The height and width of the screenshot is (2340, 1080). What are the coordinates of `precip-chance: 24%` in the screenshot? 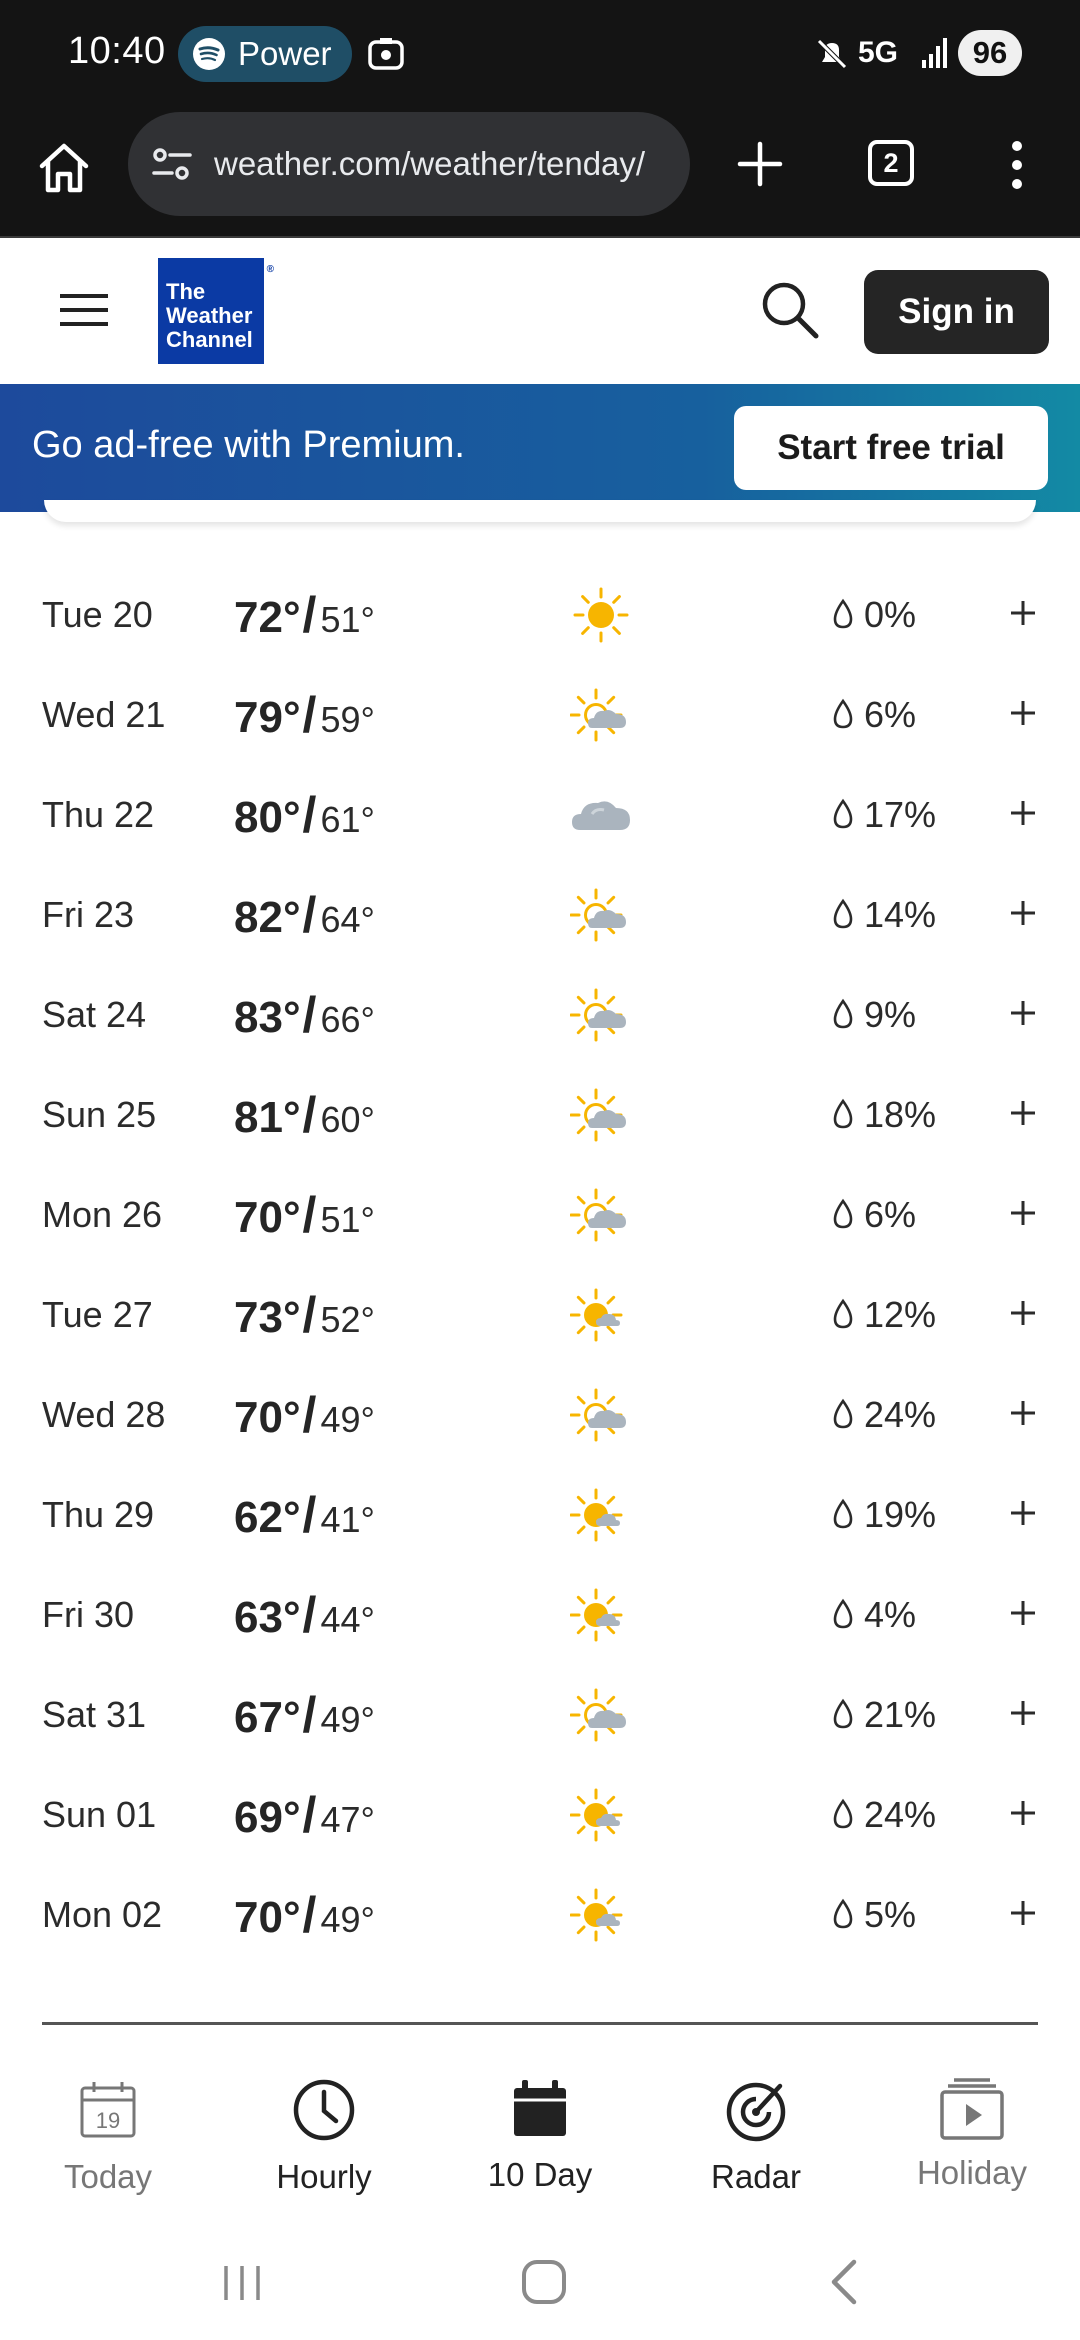 It's located at (900, 1414).